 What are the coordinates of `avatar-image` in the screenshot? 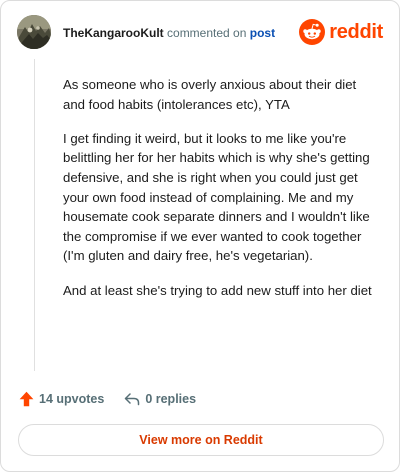 It's located at (34, 32).